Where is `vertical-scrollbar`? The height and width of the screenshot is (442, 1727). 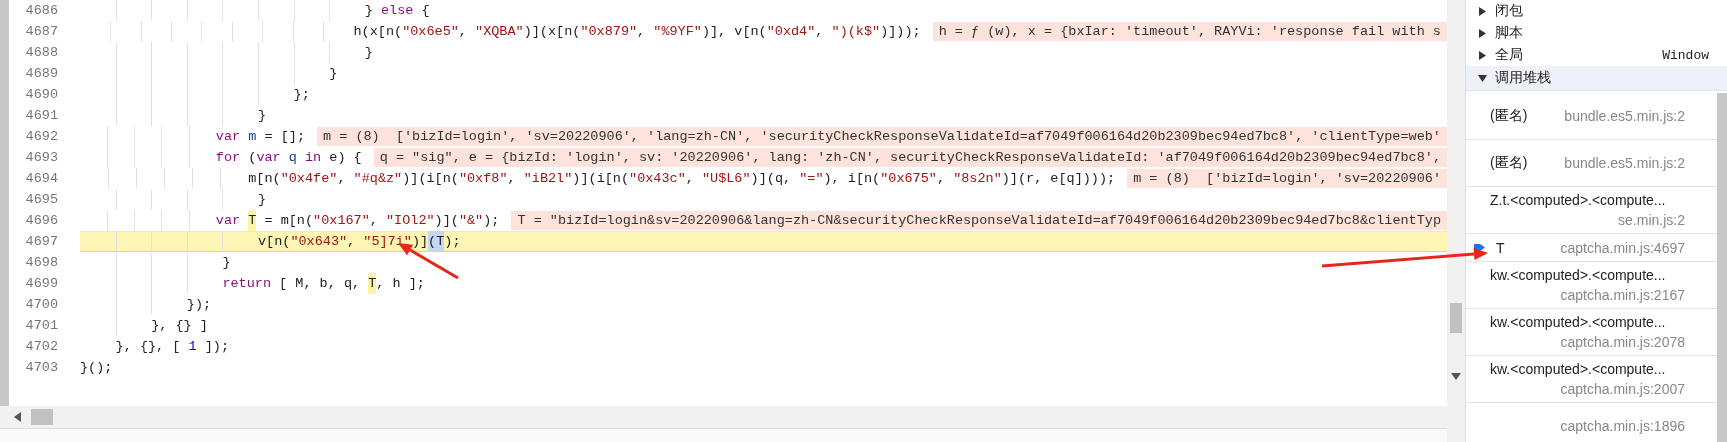
vertical-scrollbar is located at coordinates (1456, 221).